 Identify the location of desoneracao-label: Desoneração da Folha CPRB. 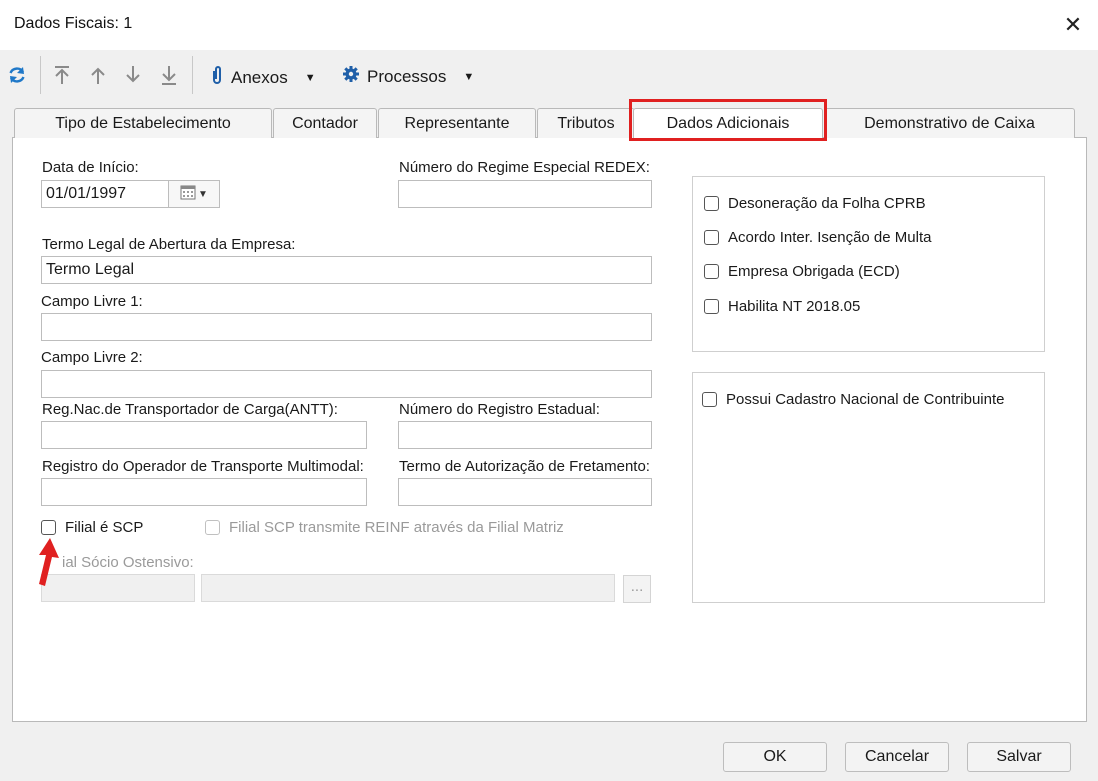
(827, 203).